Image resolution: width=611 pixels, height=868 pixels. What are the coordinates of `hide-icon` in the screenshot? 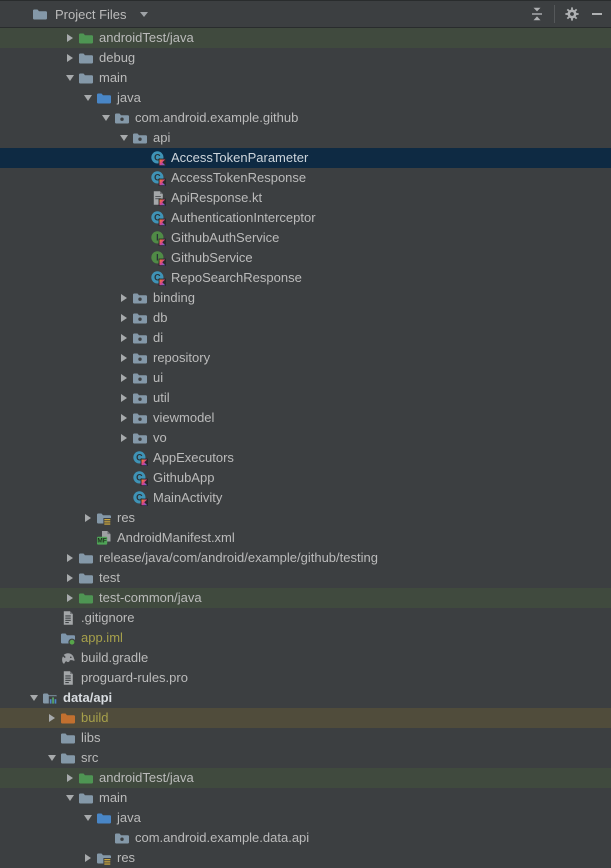 It's located at (597, 14).